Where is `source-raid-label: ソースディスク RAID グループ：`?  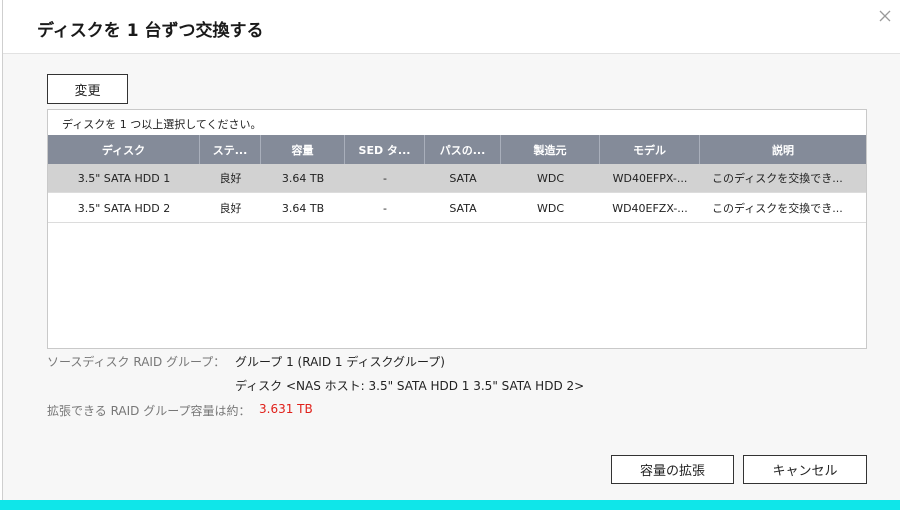
source-raid-label: ソースディスク RAID グループ： is located at coordinates (136, 362).